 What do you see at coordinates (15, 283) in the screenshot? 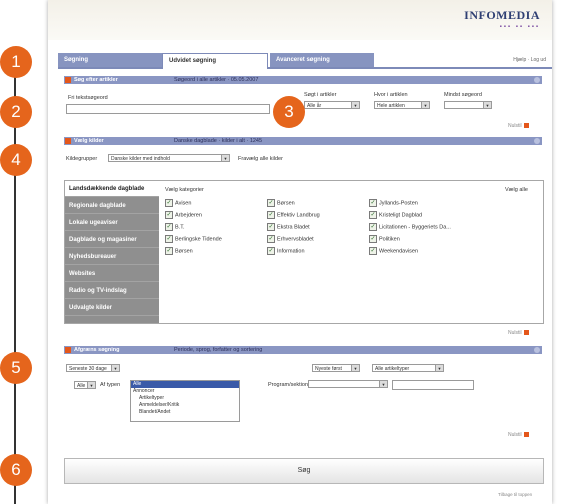
I see `badge-connector-line` at bounding box center [15, 283].